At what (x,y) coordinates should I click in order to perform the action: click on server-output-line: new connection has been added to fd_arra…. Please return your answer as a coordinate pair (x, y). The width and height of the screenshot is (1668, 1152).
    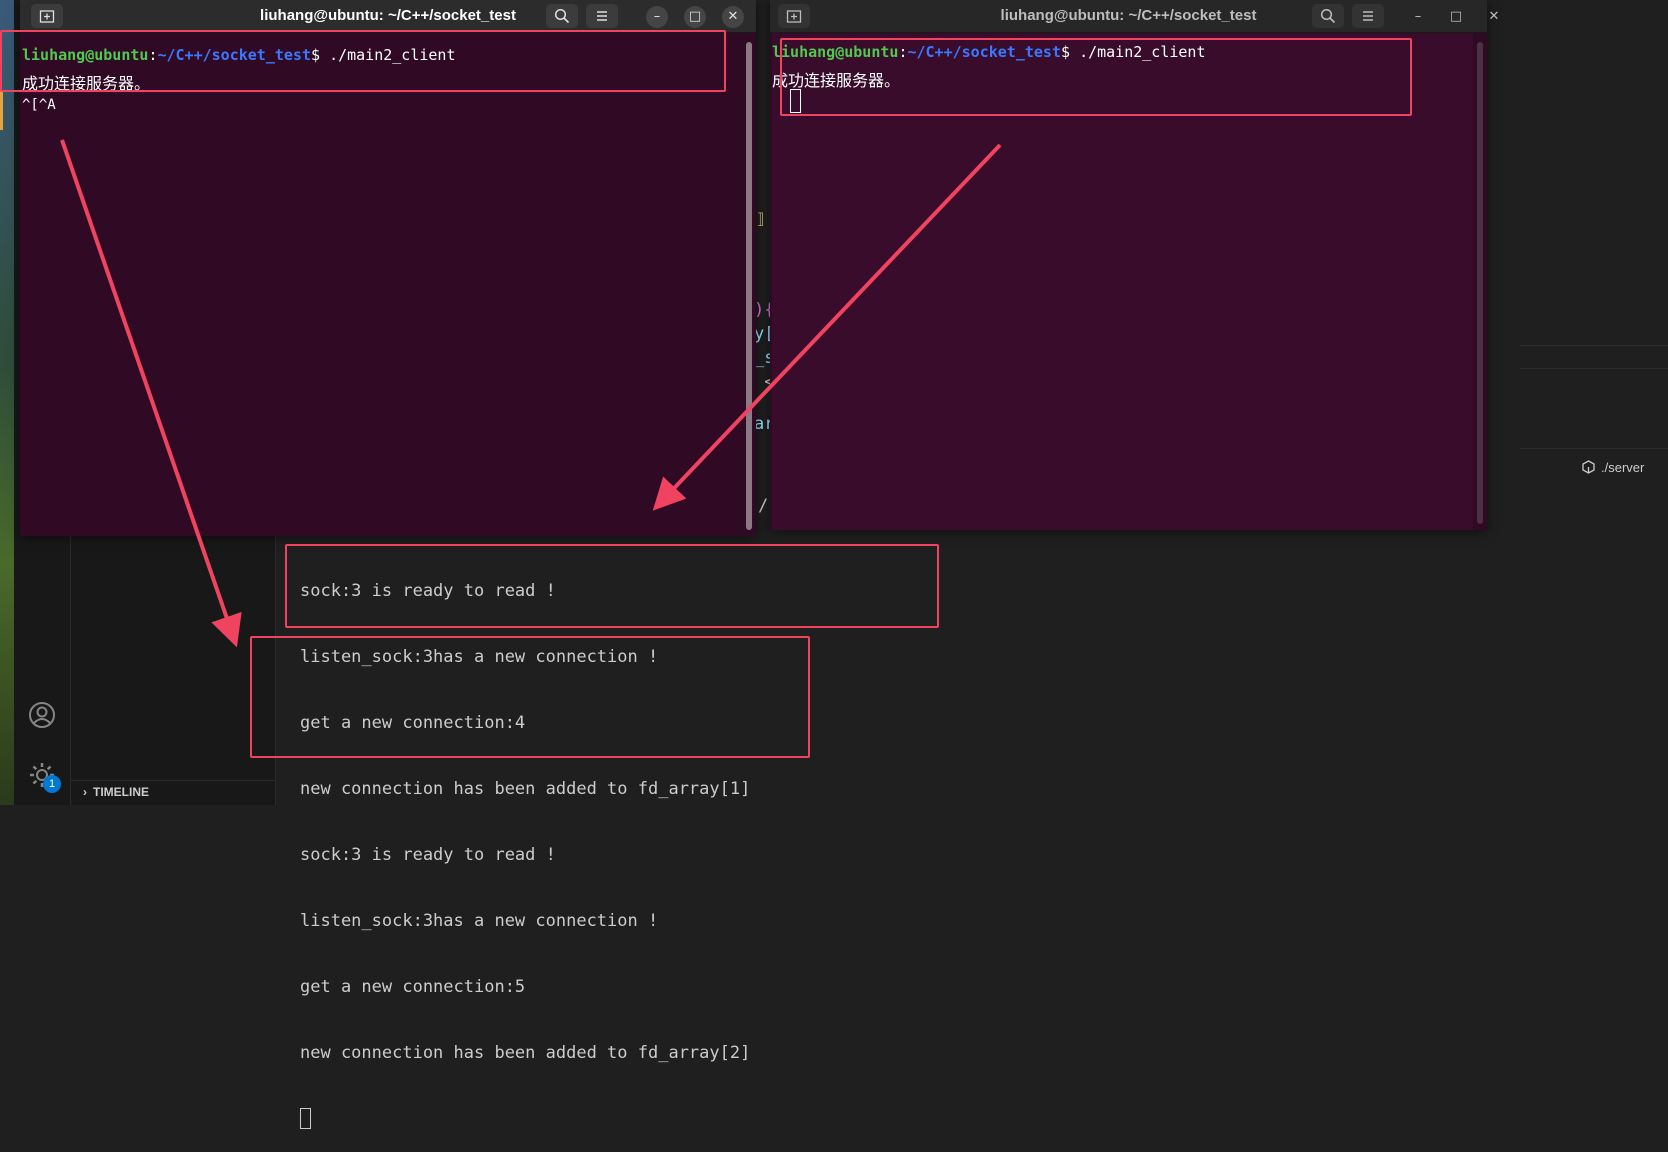
    Looking at the image, I should click on (525, 1053).